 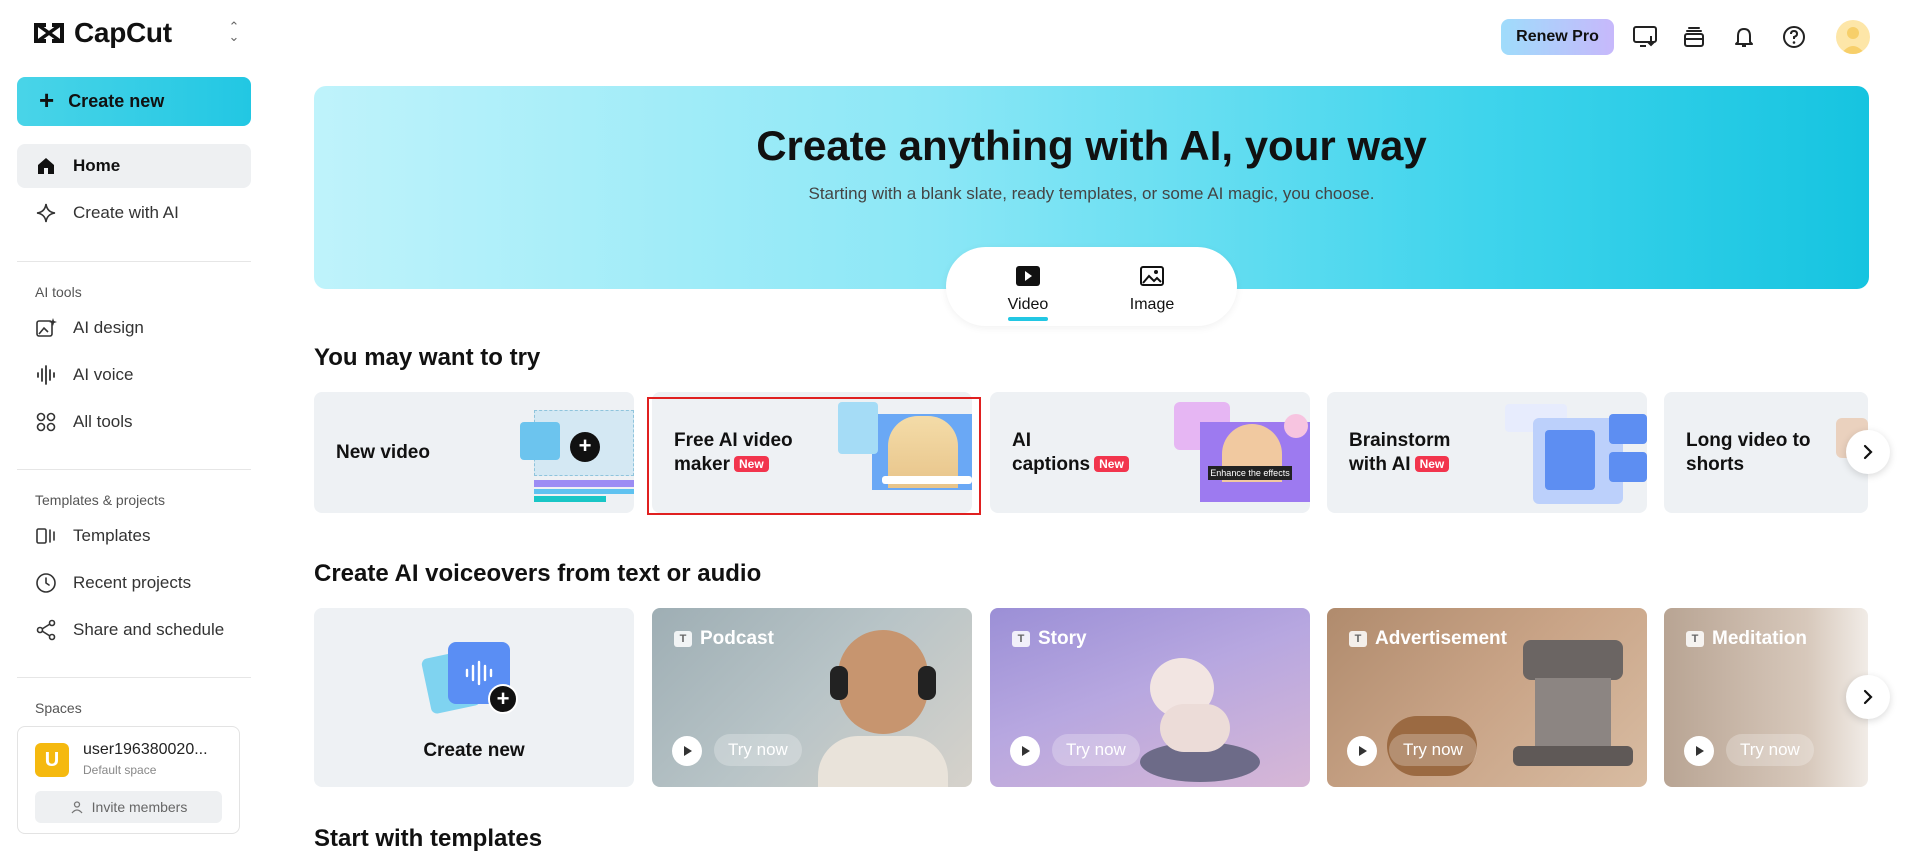 I want to click on card-meditation: T Meditation Try now, so click(x=1766, y=697).